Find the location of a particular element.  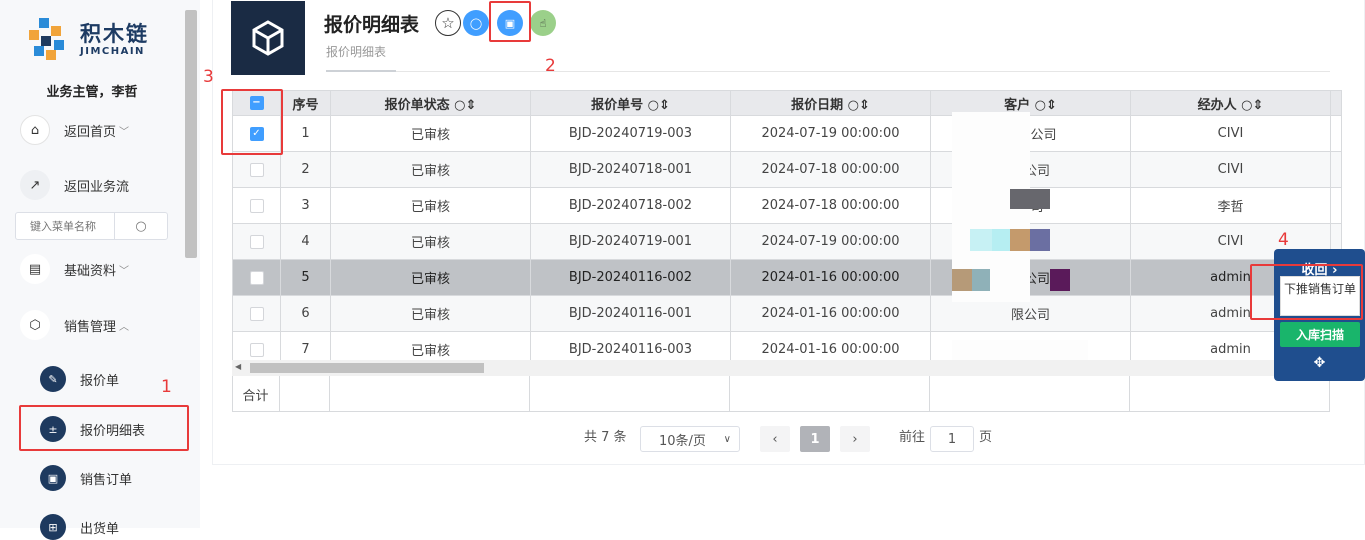

goto-input: 1 is located at coordinates (952, 439).